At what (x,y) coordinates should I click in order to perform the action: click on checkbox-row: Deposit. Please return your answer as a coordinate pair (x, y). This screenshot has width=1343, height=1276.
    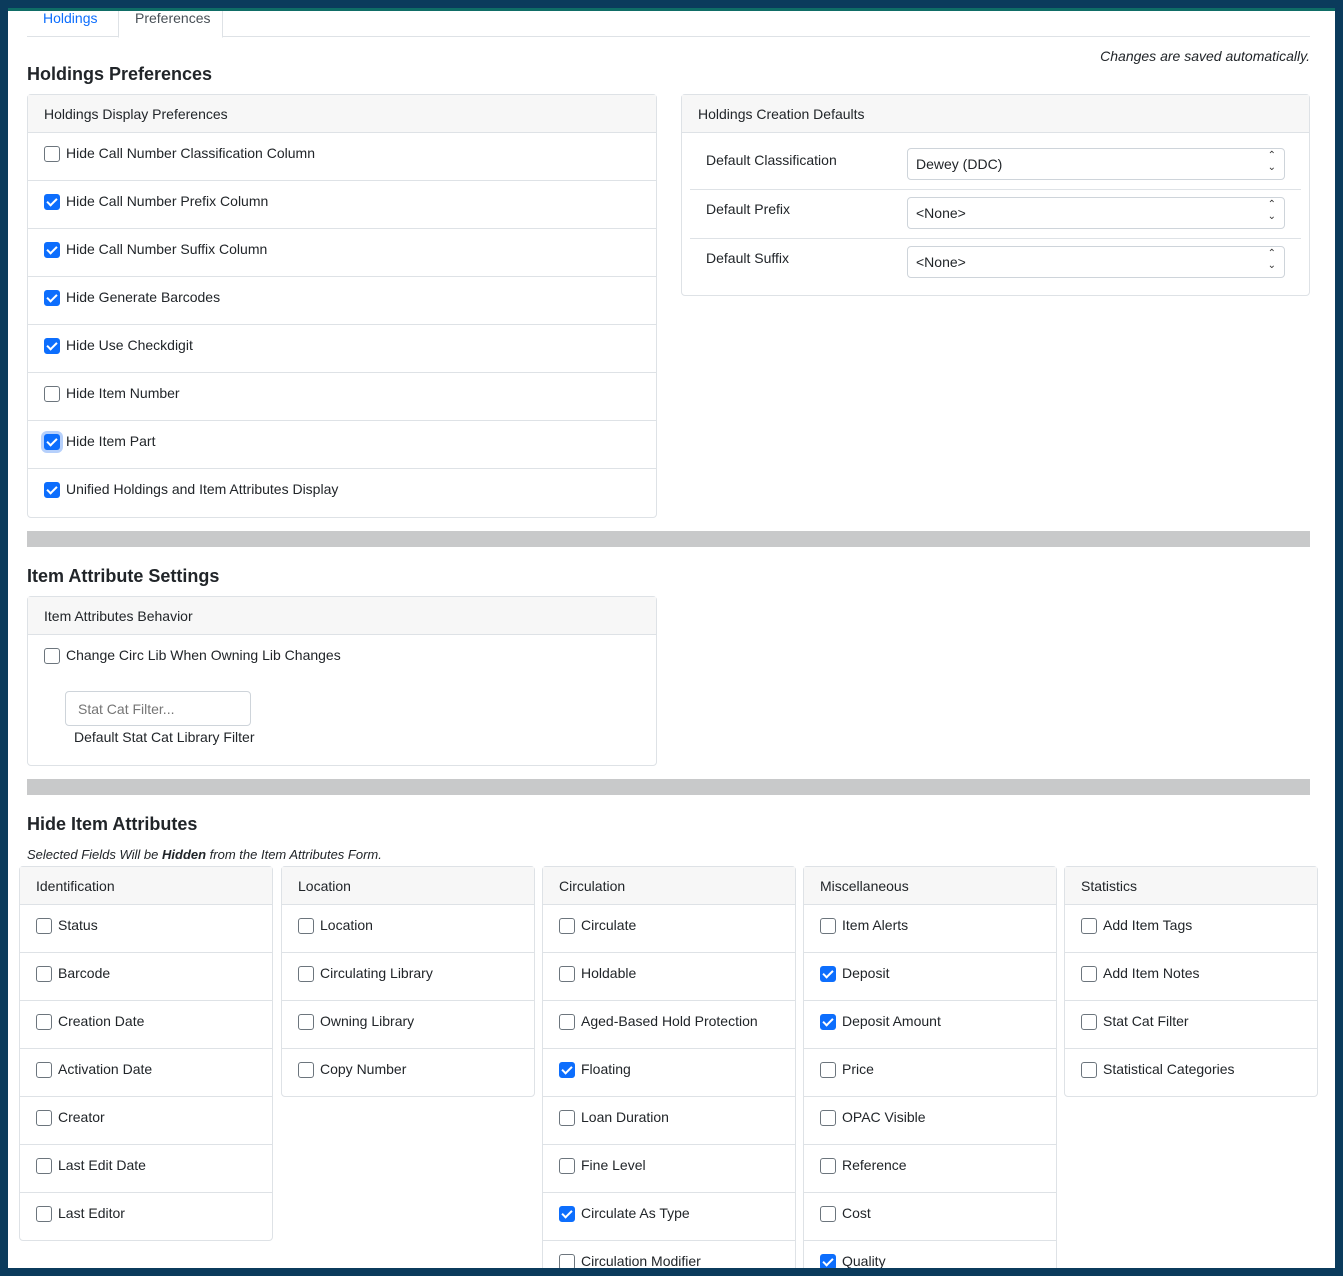
    Looking at the image, I should click on (930, 977).